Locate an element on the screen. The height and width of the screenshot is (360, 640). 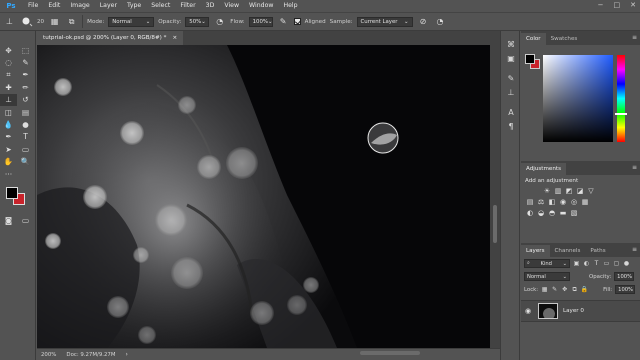
horizontal-scrollbar is located at coordinates (410, 353).